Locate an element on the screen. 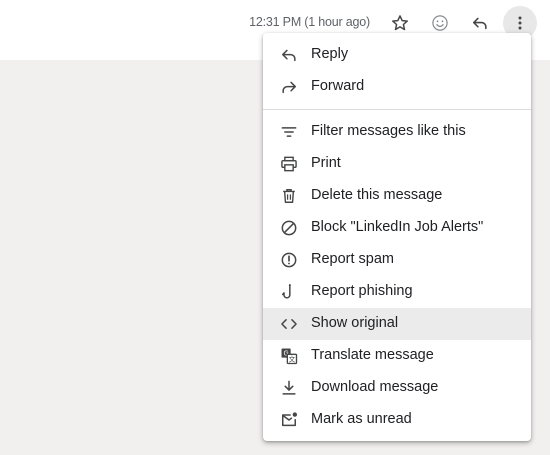  menu-item-translate: G文 Translate message is located at coordinates (397, 356).